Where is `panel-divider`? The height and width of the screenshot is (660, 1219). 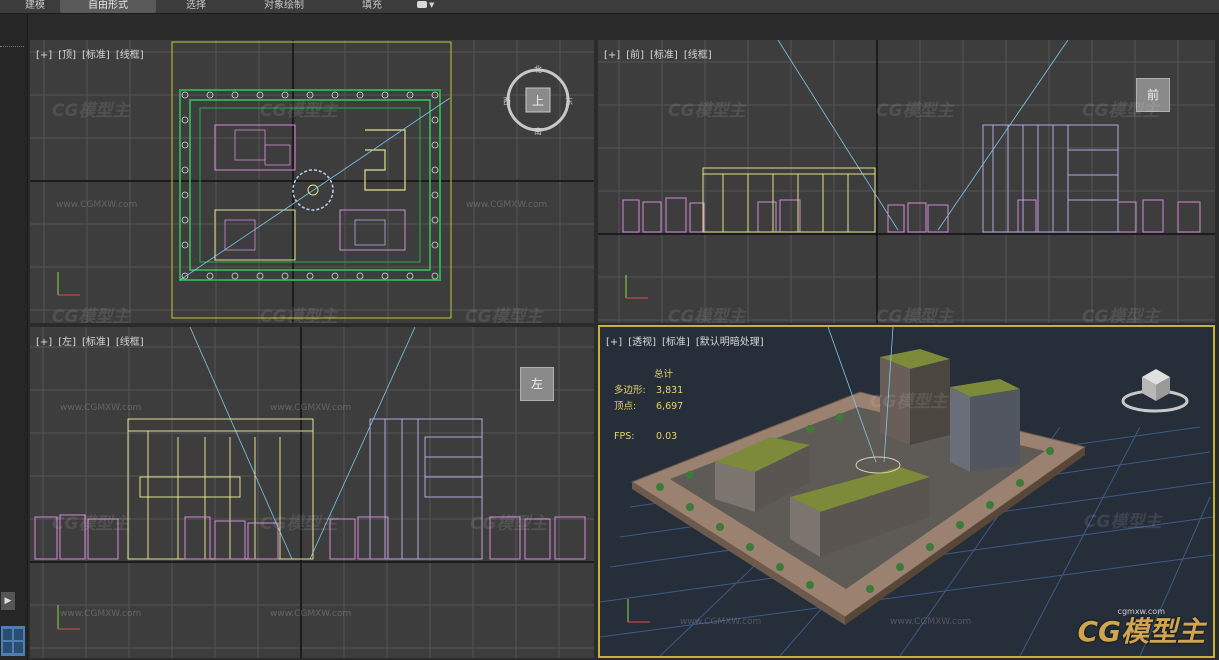
panel-divider is located at coordinates (12, 48).